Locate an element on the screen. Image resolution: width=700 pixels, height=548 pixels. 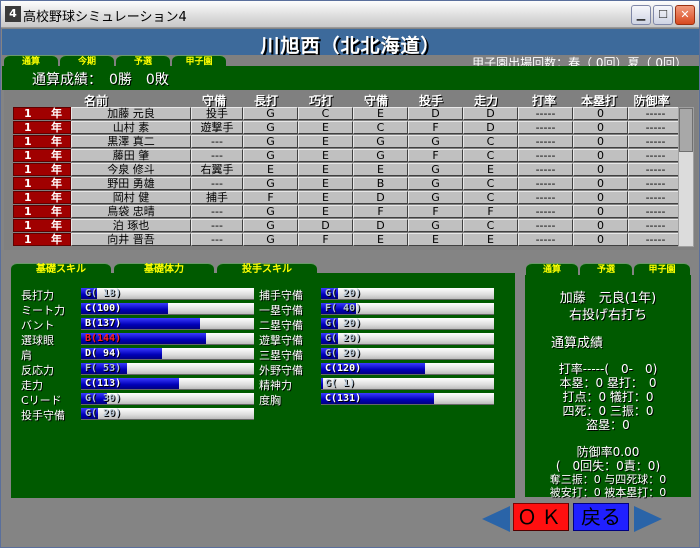
cell-speed: E is located at coordinates (490, 239).